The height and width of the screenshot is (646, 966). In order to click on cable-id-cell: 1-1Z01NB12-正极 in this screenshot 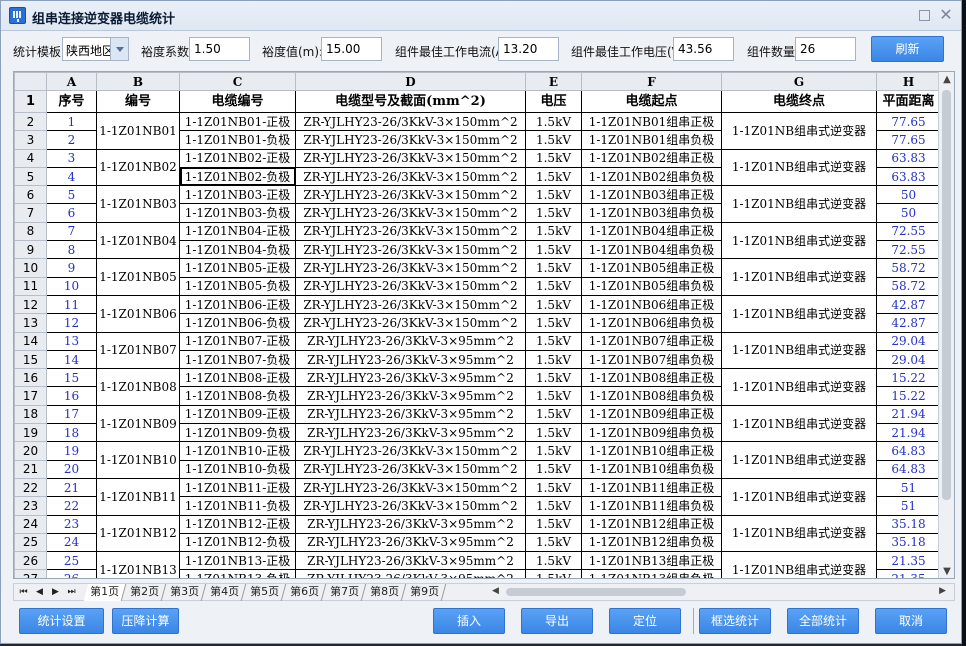, I will do `click(237, 524)`.